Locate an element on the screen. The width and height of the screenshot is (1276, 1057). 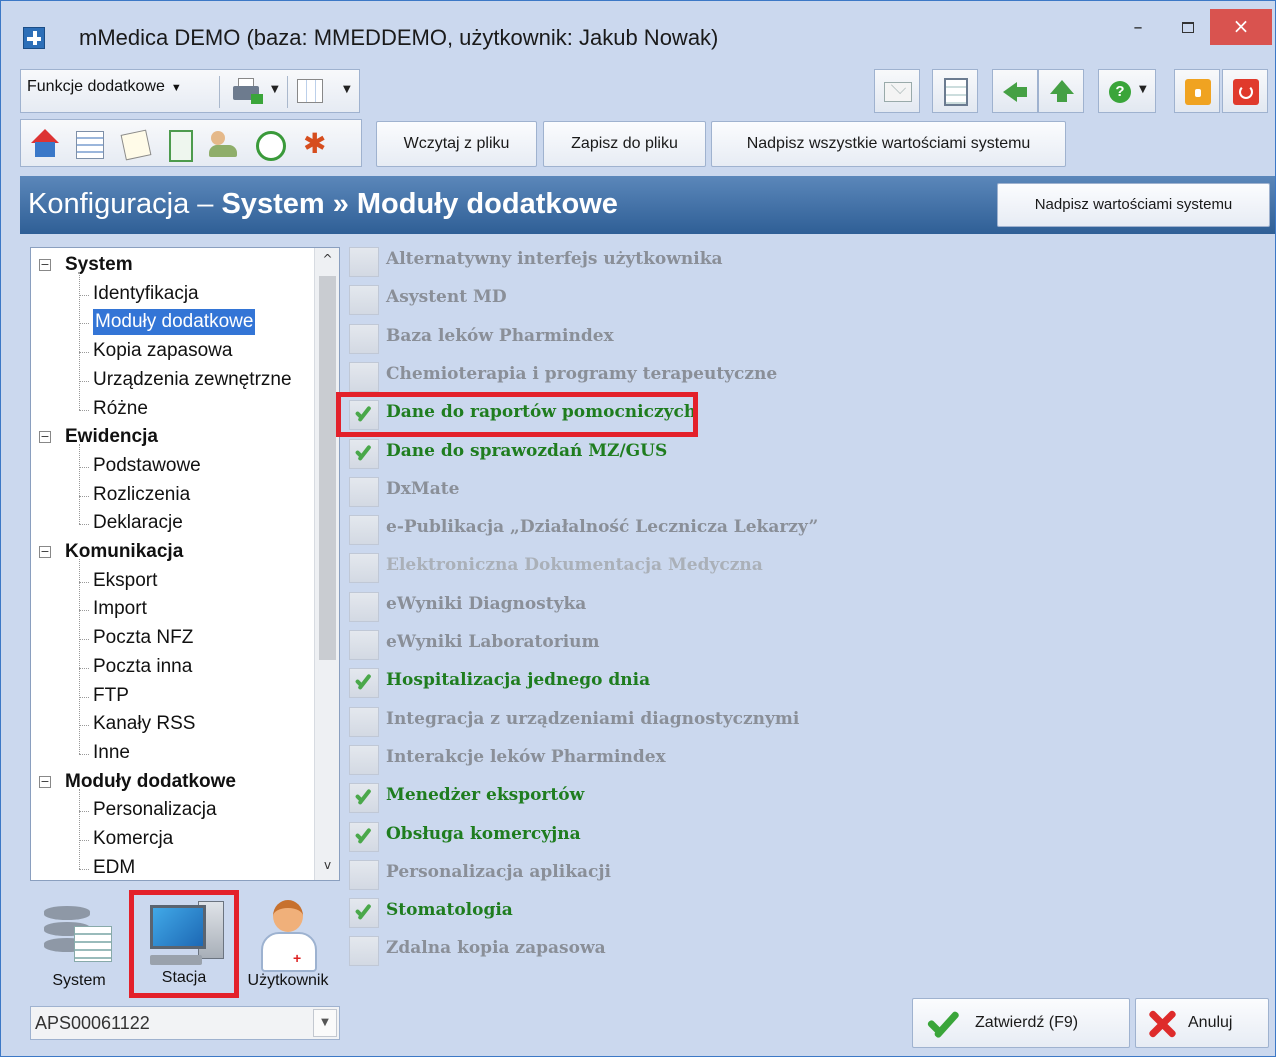
station-select: APS00061122 ▼ is located at coordinates (185, 1023).